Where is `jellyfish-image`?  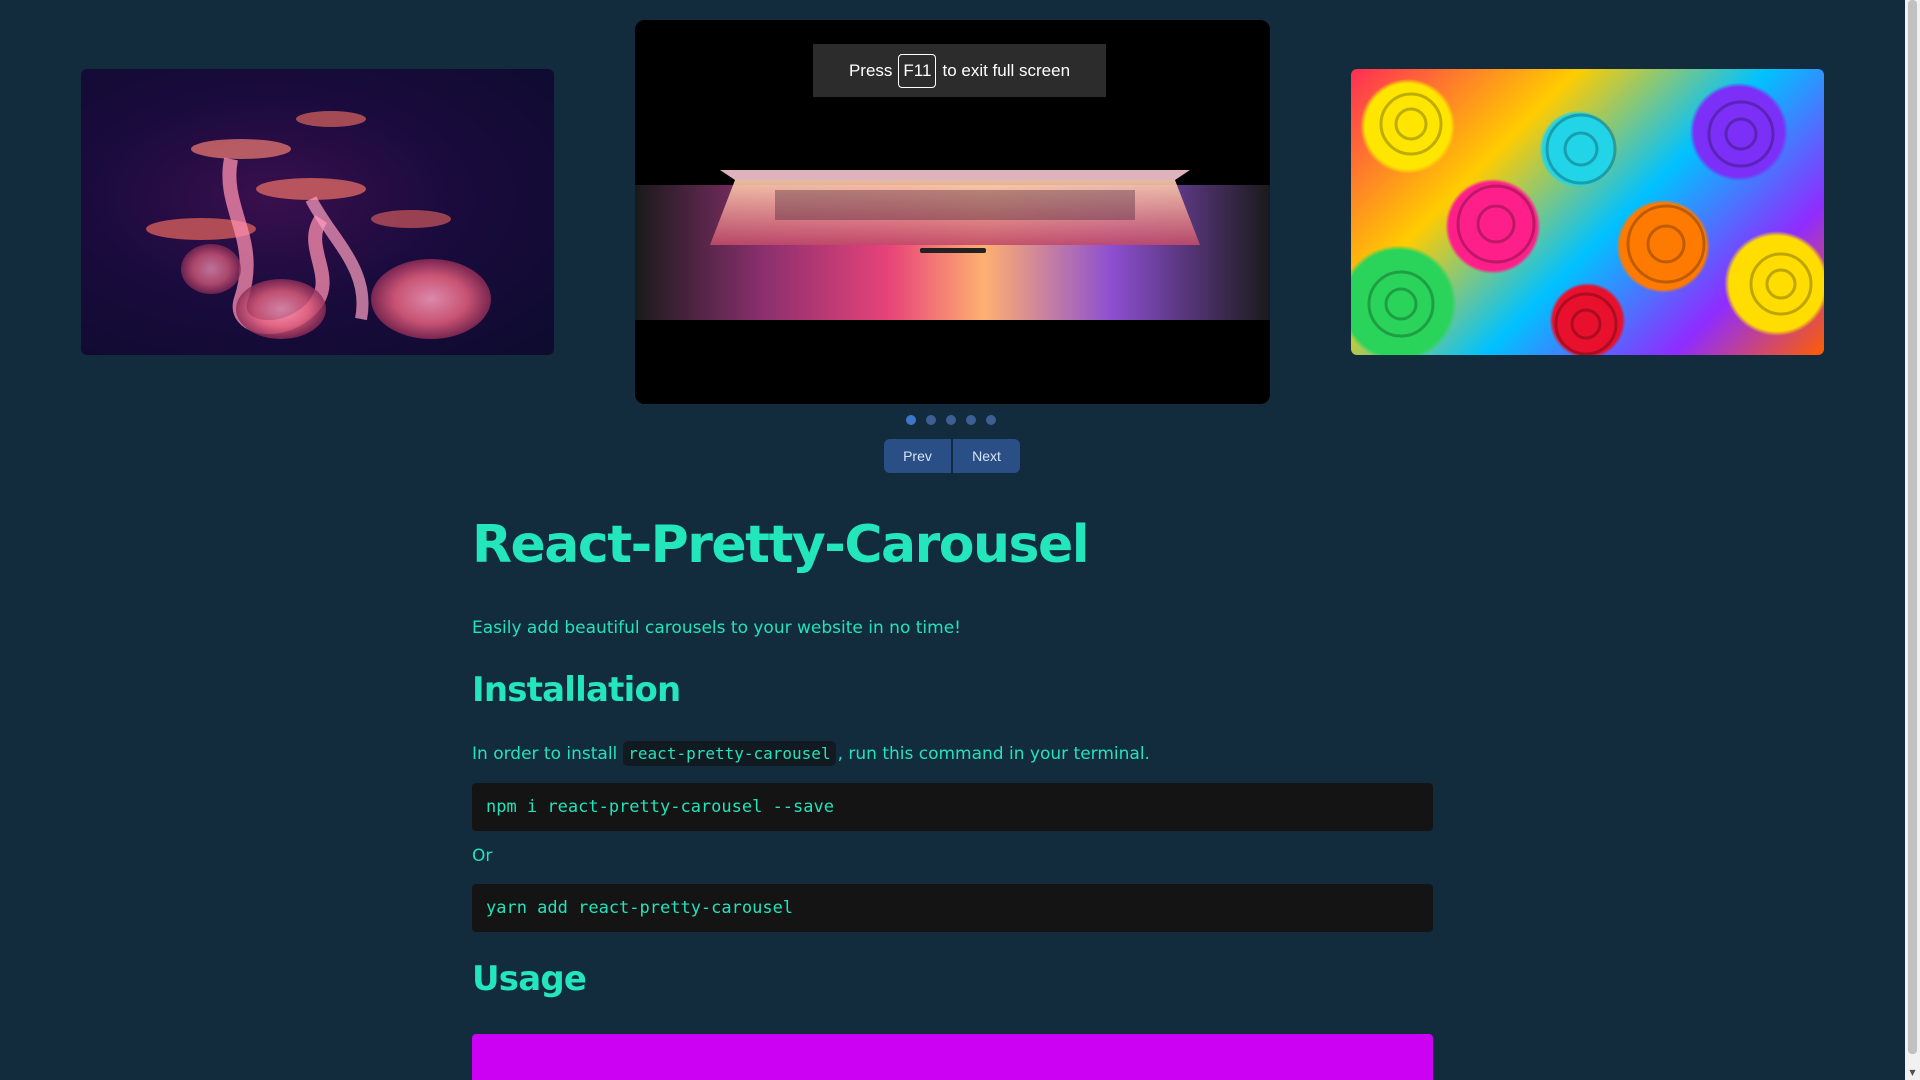
jellyfish-image is located at coordinates (318, 225).